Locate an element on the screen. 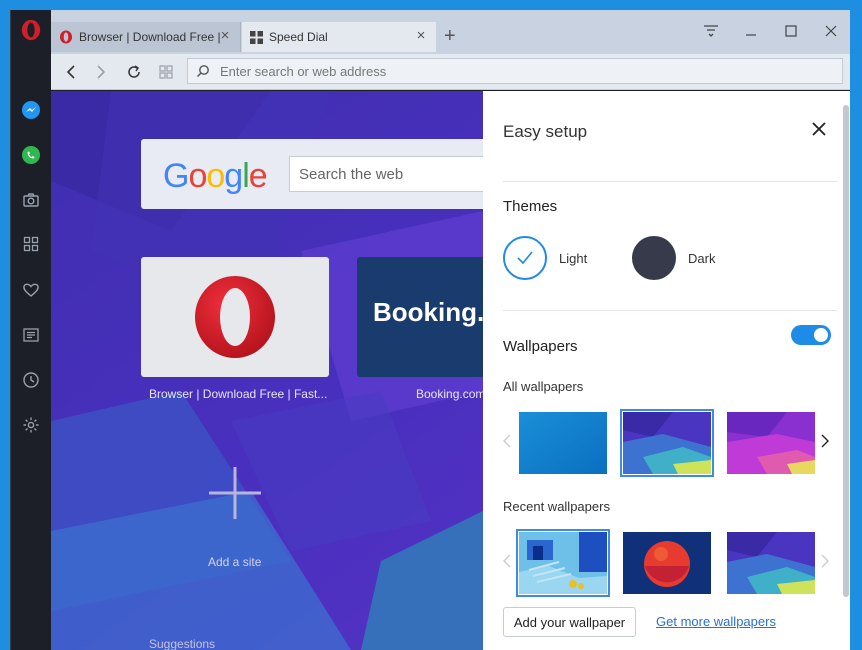  wallpaper-thumb-blue is located at coordinates (563, 443).